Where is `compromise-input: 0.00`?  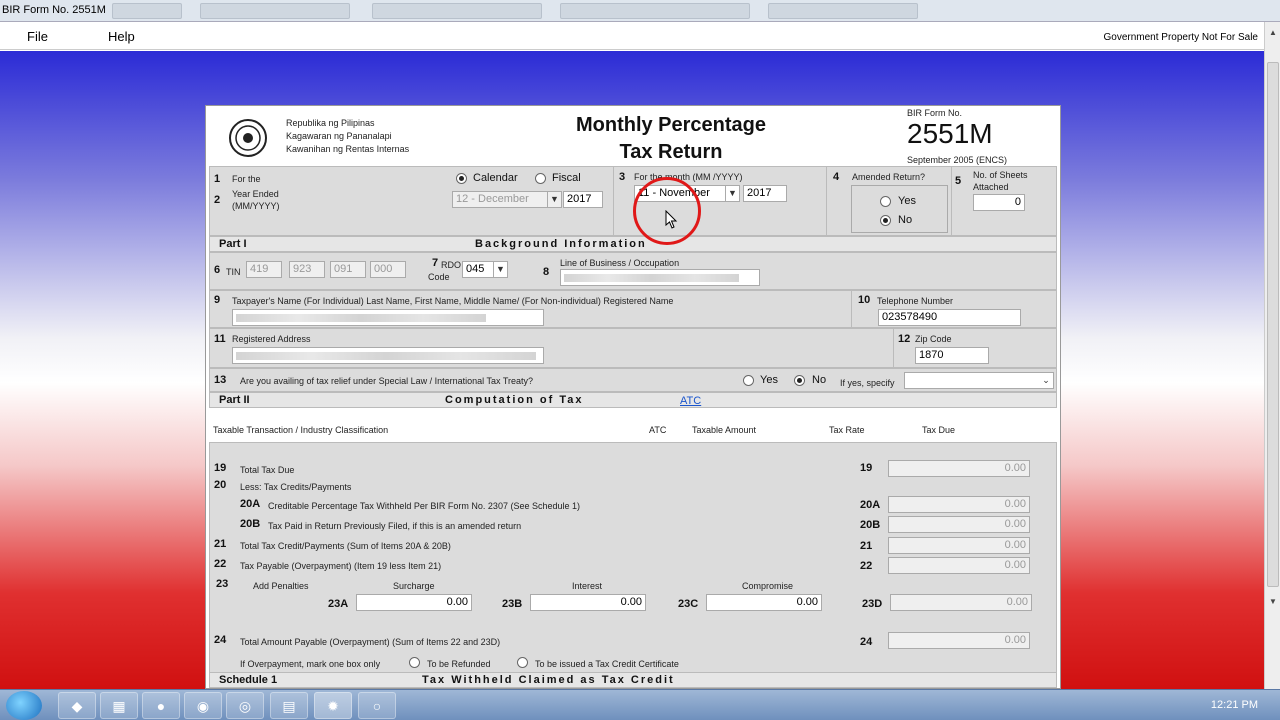
compromise-input: 0.00 is located at coordinates (764, 602).